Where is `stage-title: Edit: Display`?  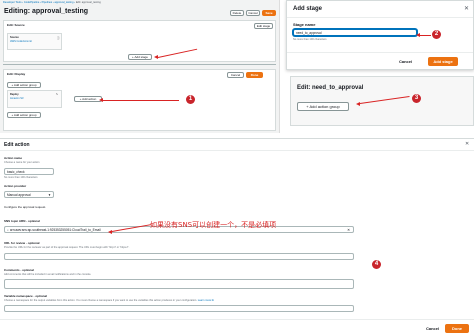 stage-title: Edit: Display is located at coordinates (16, 74).